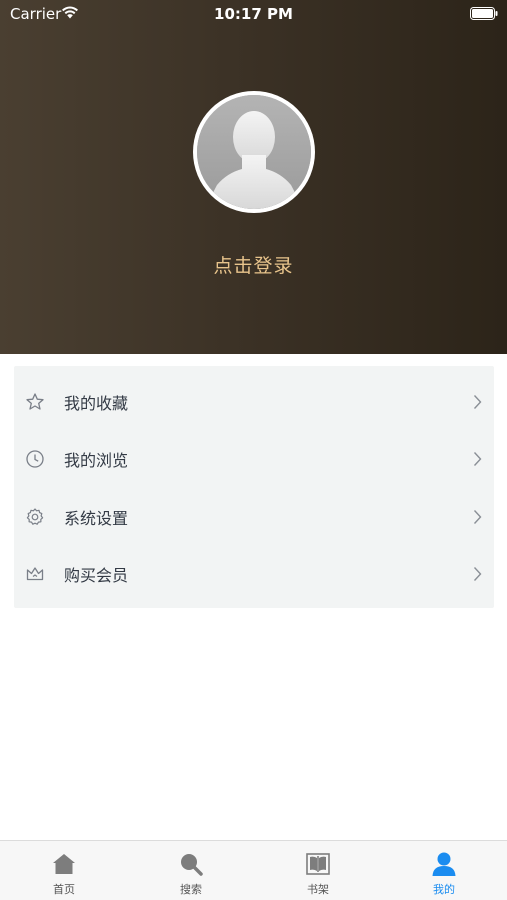 The height and width of the screenshot is (900, 507). I want to click on status-time: 10:17 PM, so click(253, 14).